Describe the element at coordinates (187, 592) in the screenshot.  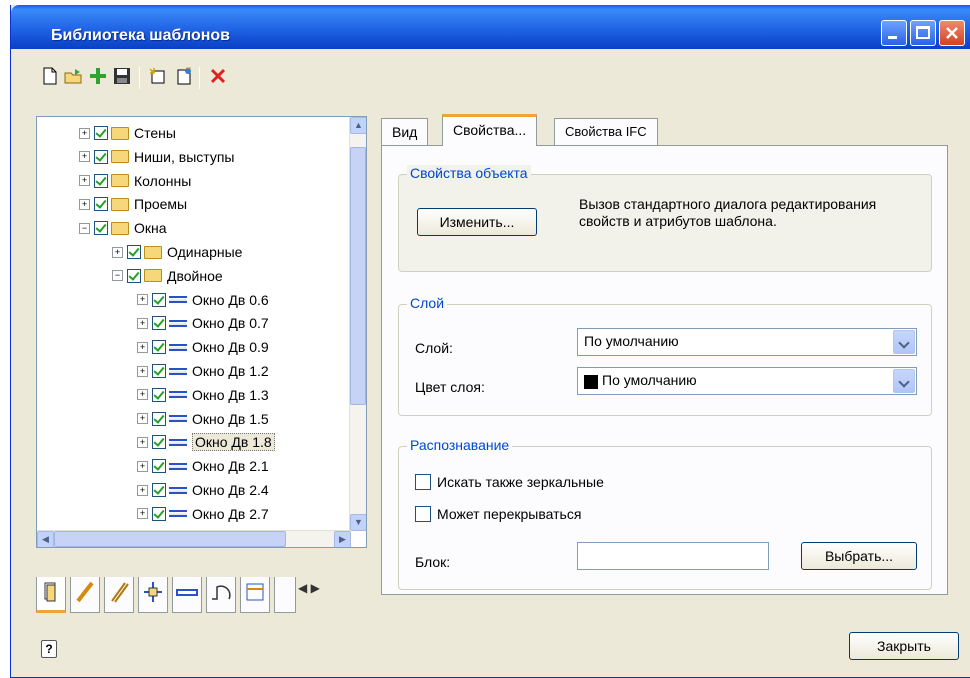
I see `window-icon` at that location.